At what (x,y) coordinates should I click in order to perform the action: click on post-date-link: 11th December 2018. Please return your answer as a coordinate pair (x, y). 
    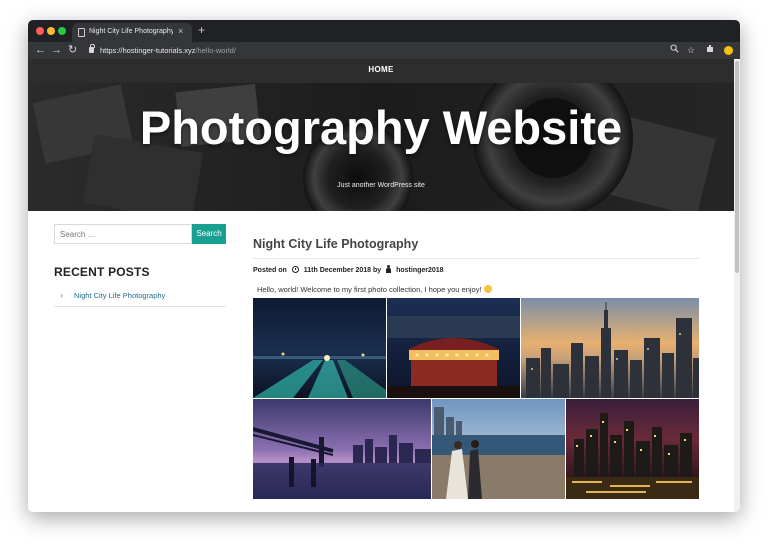
    Looking at the image, I should click on (337, 270).